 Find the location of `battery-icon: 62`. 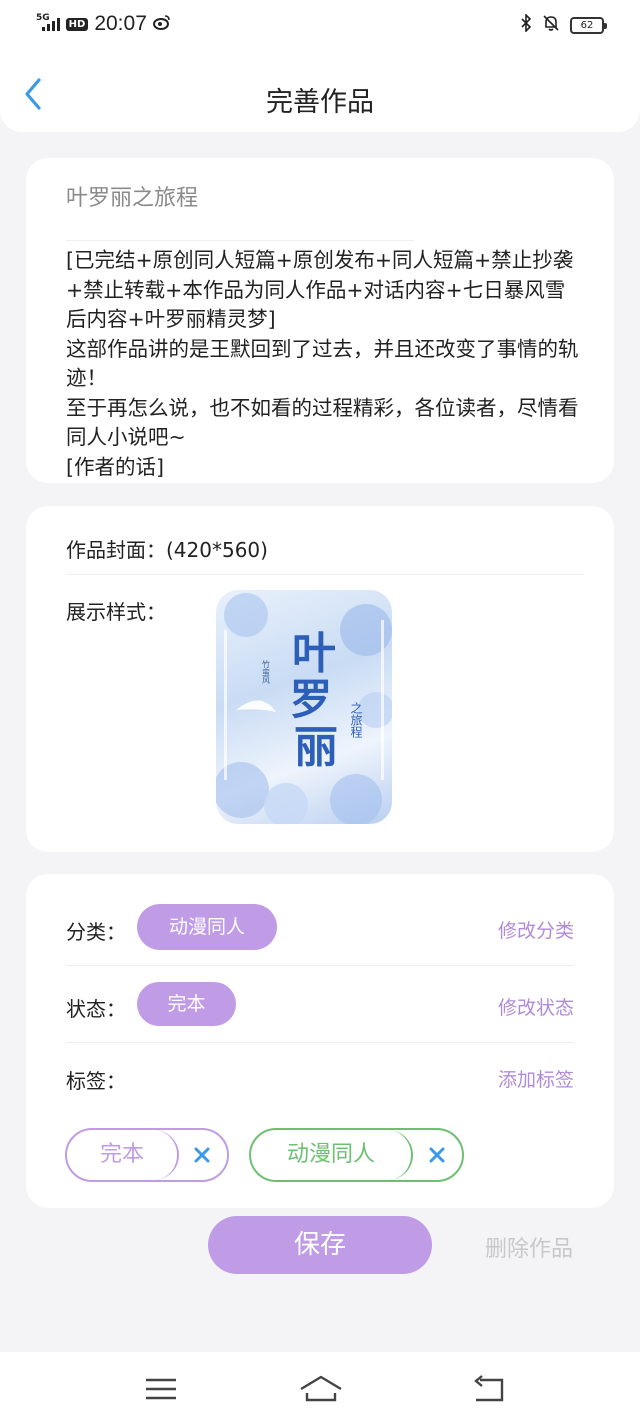

battery-icon: 62 is located at coordinates (588, 25).